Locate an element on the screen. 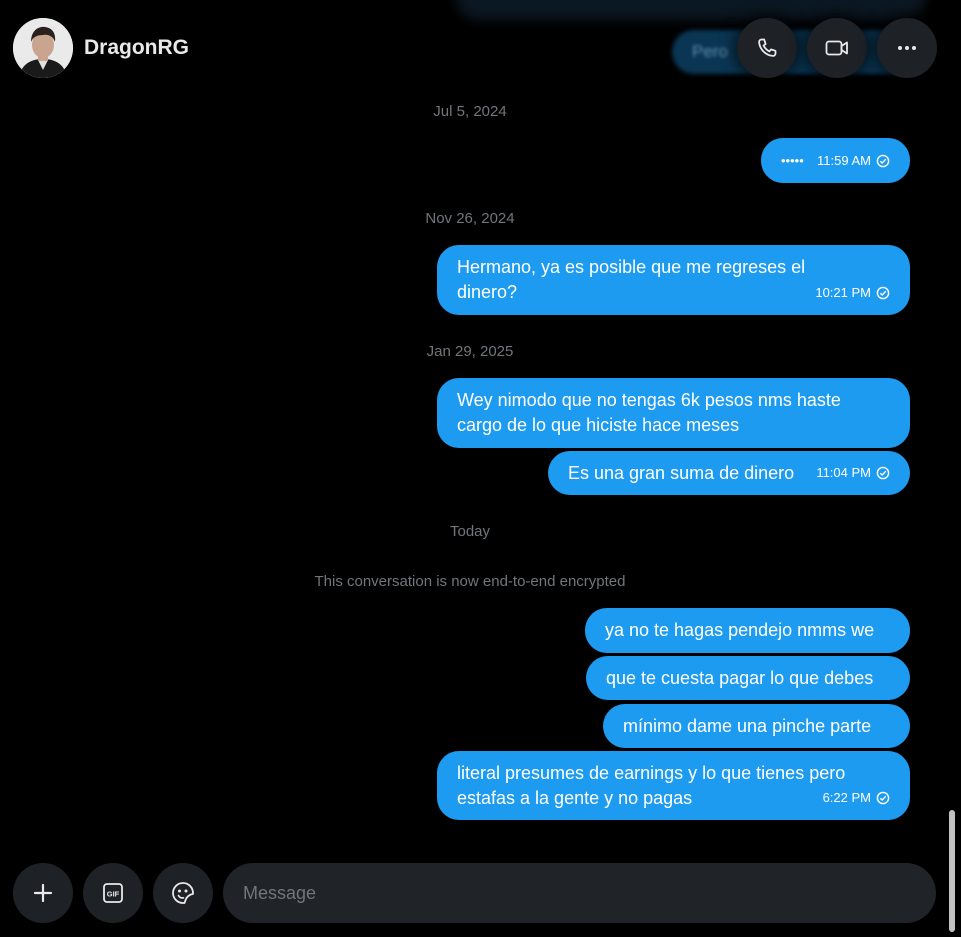  contact-name: DragonRG is located at coordinates (136, 48).